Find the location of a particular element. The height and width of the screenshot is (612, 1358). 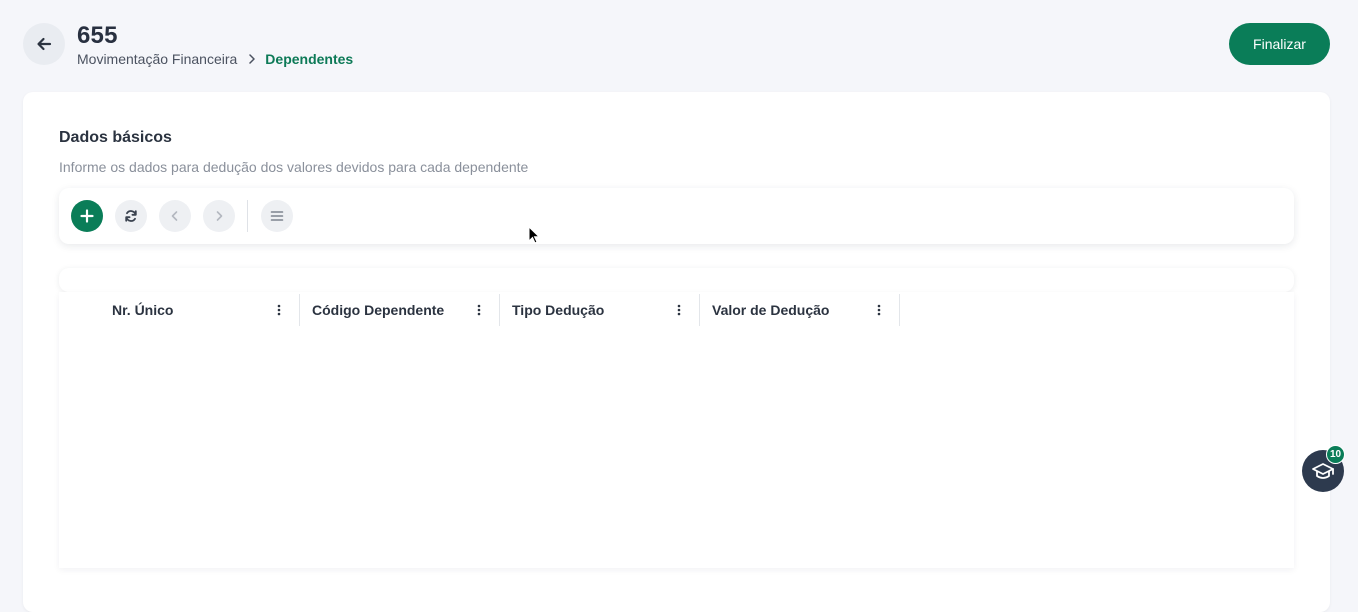

next-button is located at coordinates (219, 216).